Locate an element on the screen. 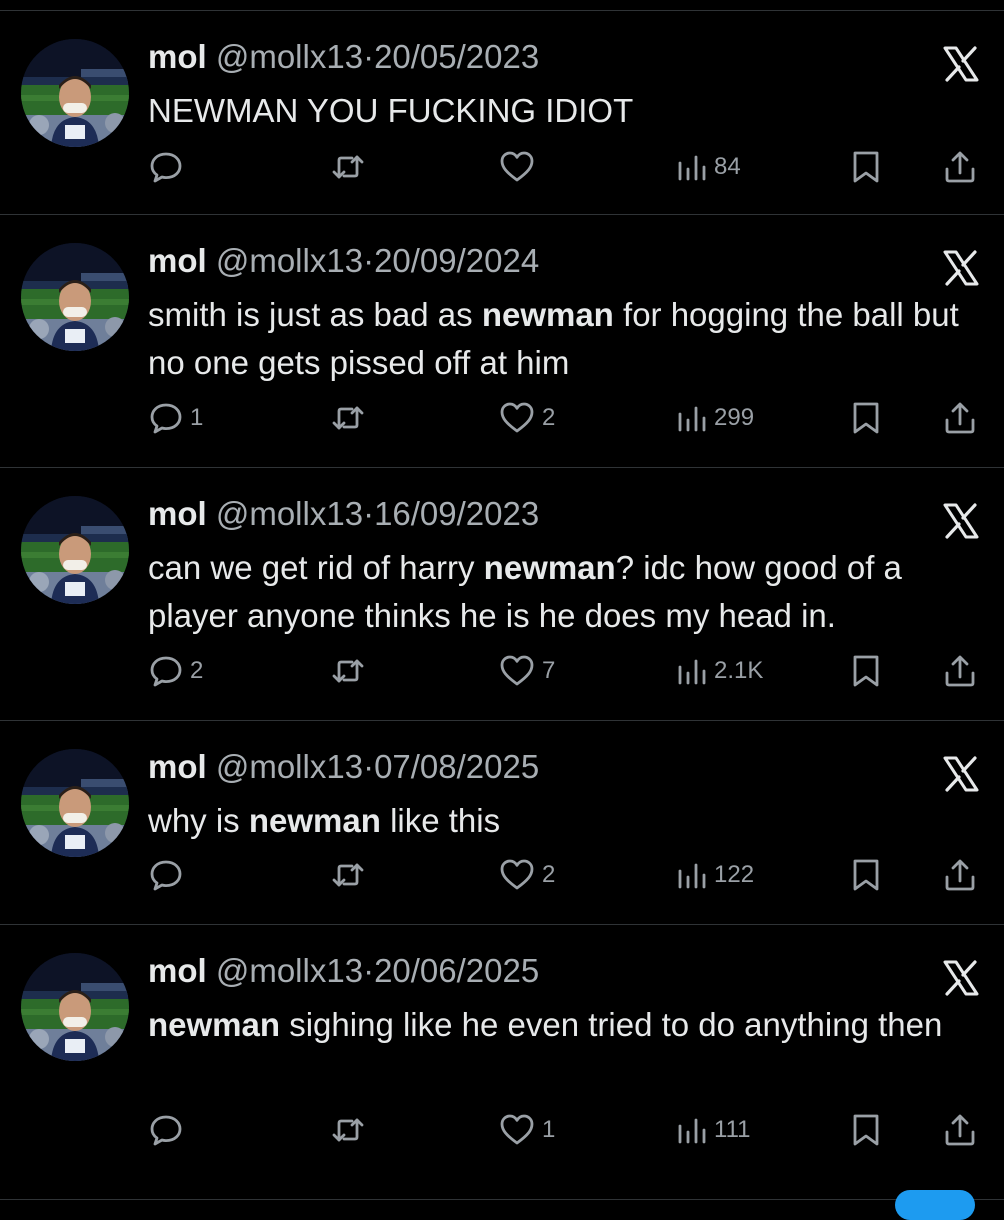 The height and width of the screenshot is (1220, 1004). like-button: 1 is located at coordinates (526, 1130).